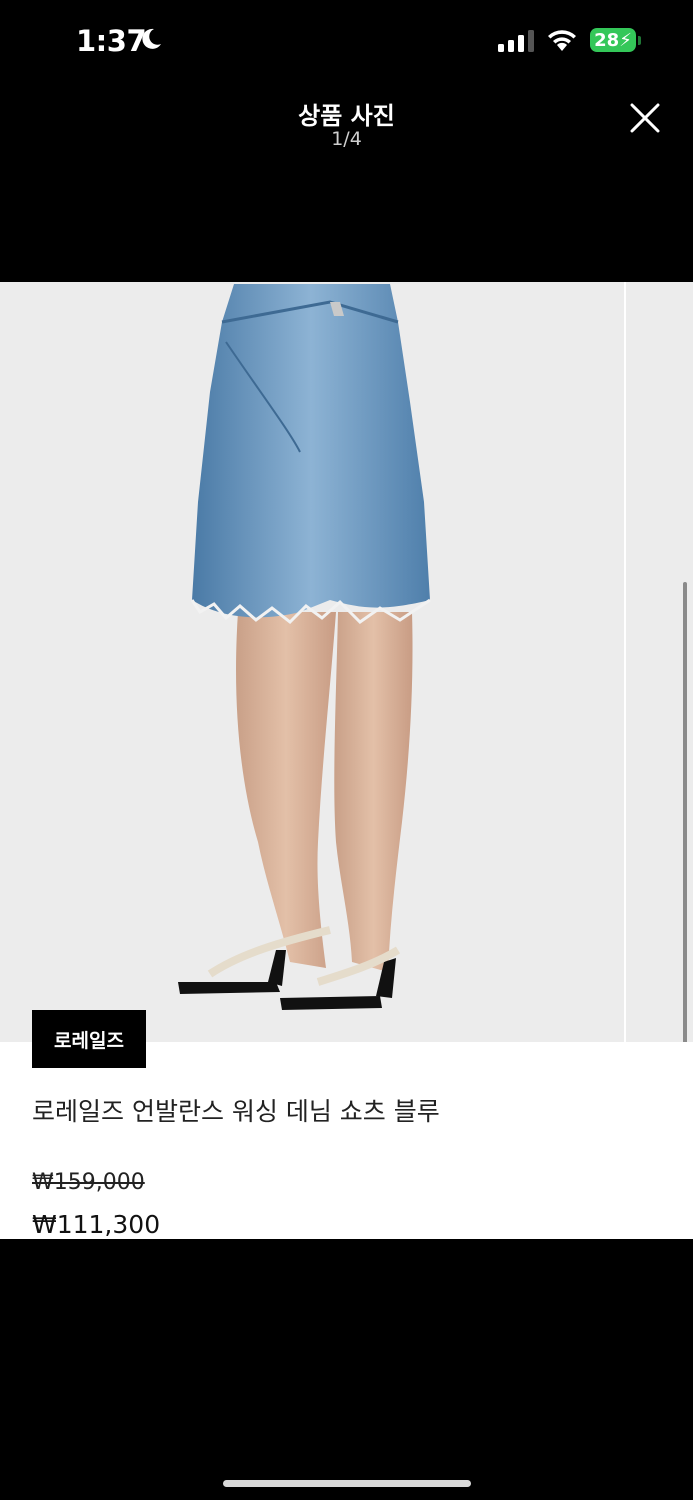 The height and width of the screenshot is (1500, 693). I want to click on page-title: 상품 사진, so click(346, 116).